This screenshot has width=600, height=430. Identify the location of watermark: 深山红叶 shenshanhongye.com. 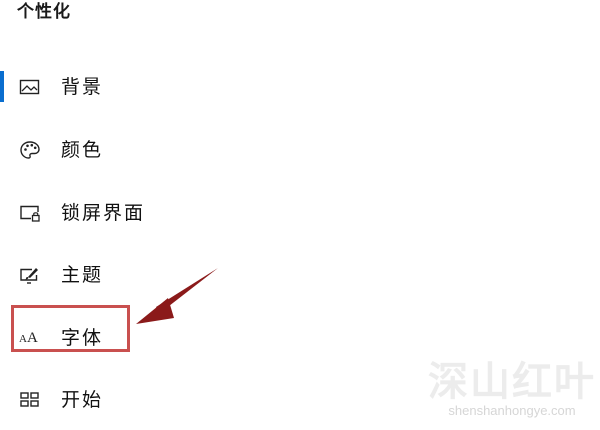
(512, 389).